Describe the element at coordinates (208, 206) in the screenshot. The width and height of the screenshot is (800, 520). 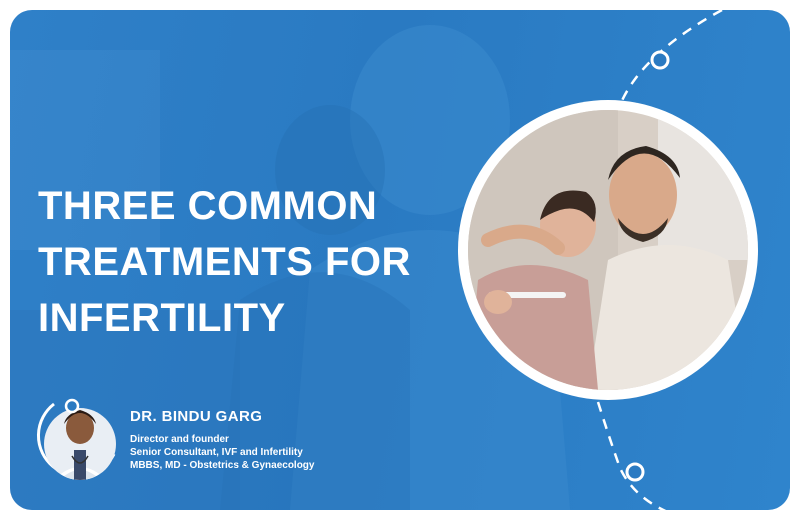
I see `headline-line-1: THREE COMMON` at that location.